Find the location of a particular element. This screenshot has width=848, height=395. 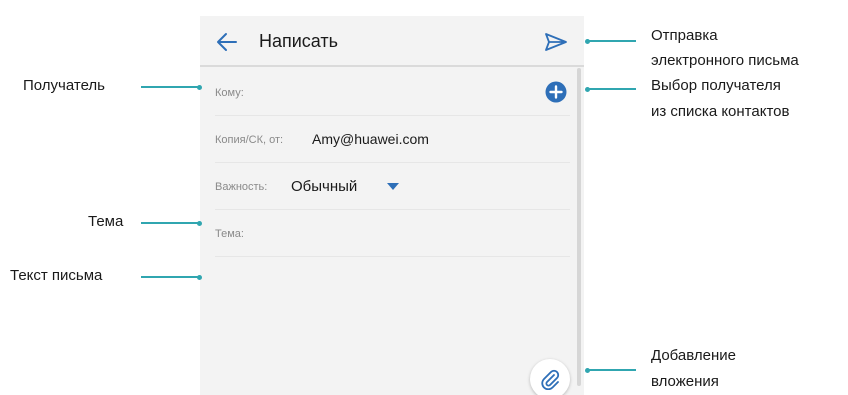

callout-send-line1: Отправка is located at coordinates (684, 35).